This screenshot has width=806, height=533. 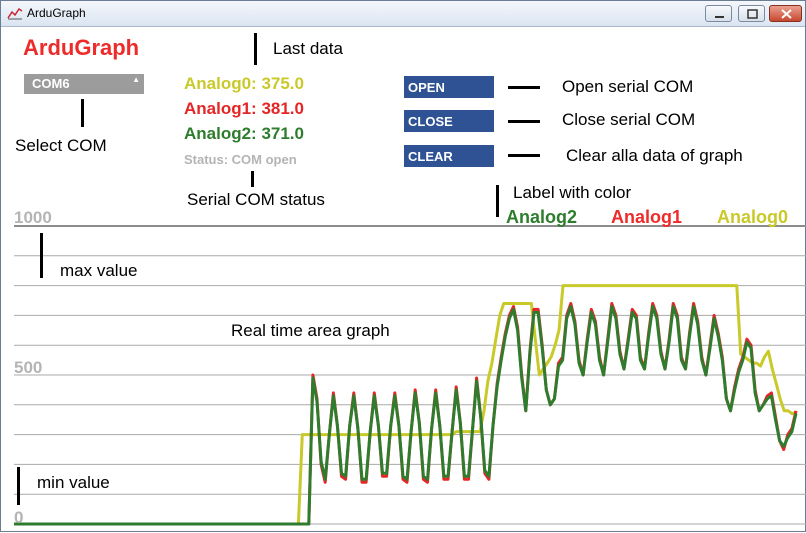 What do you see at coordinates (240, 159) in the screenshot?
I see `serial-status: Status: COM open` at bounding box center [240, 159].